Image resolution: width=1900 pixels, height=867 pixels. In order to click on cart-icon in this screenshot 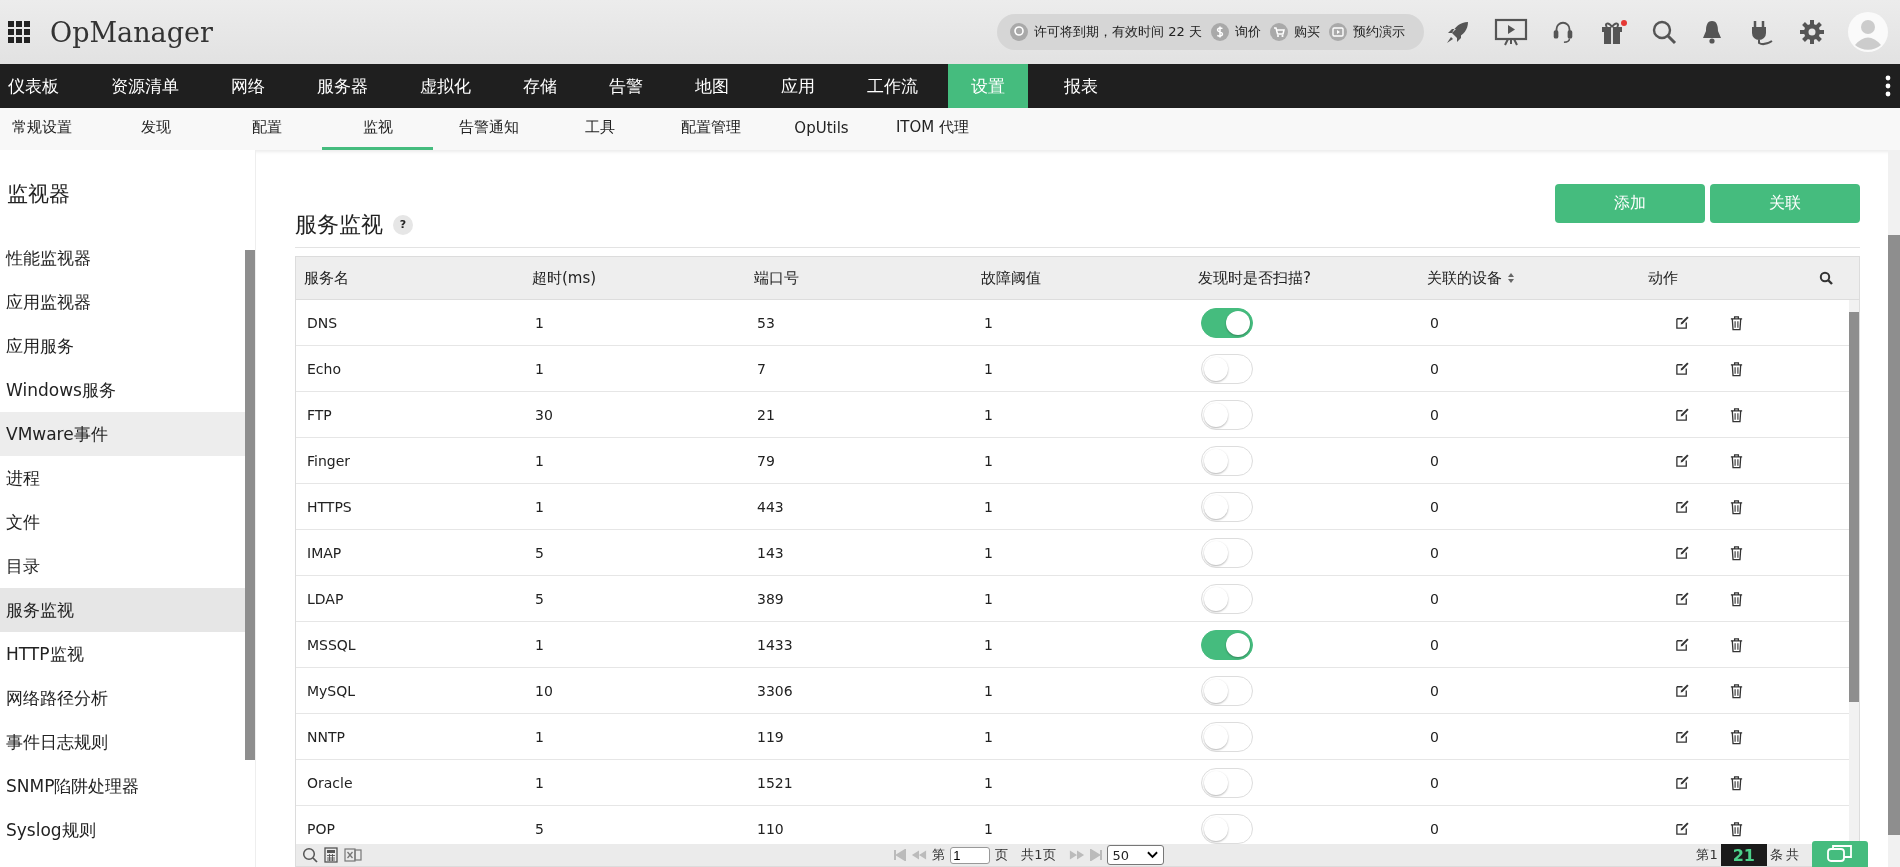, I will do `click(1279, 32)`.